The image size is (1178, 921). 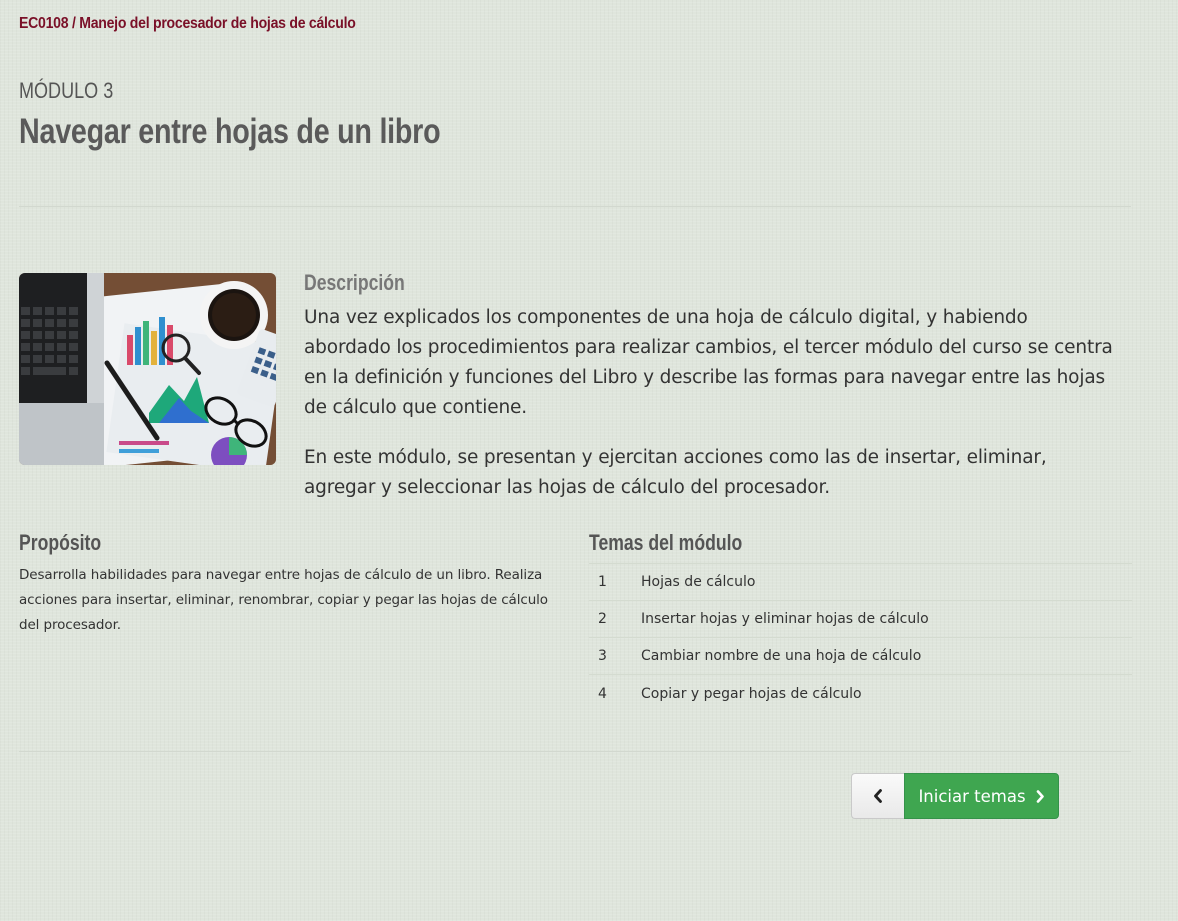 I want to click on topics-heading: Temas del módulo, so click(x=666, y=542).